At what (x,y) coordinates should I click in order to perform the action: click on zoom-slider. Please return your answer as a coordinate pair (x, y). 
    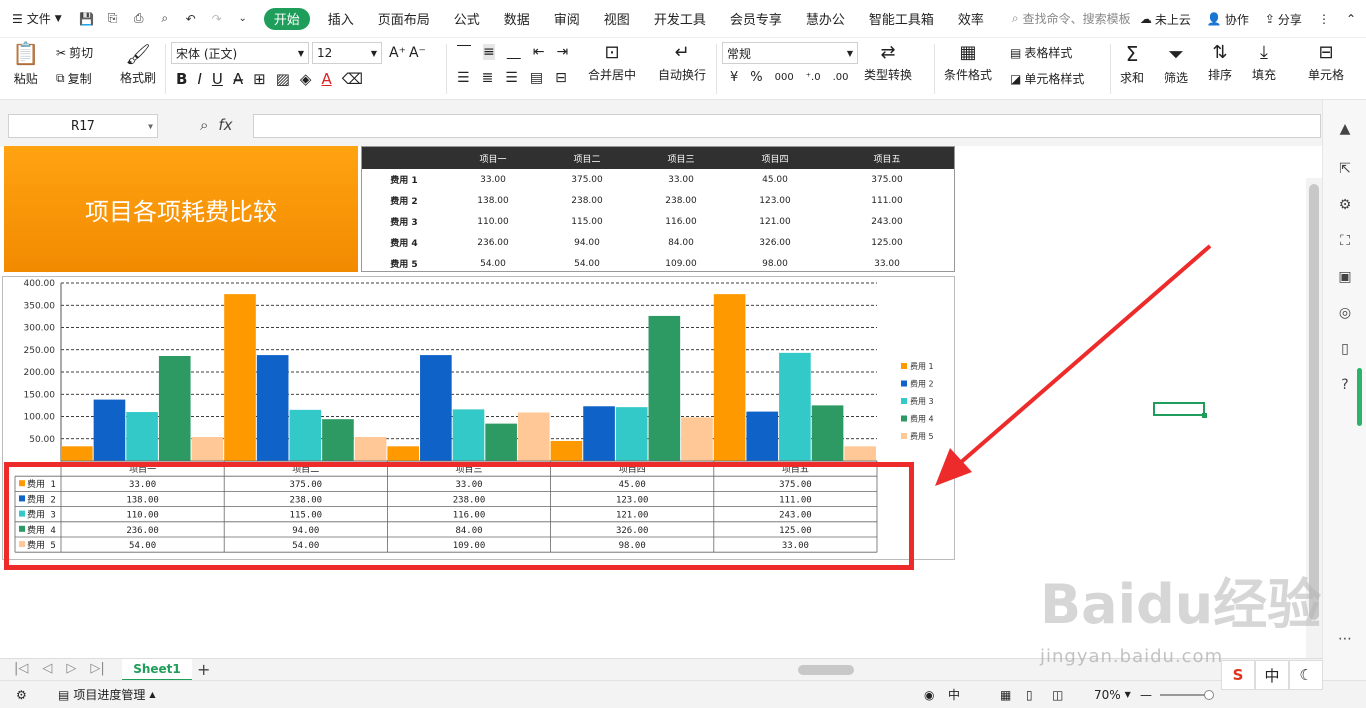
    Looking at the image, I should click on (1185, 695).